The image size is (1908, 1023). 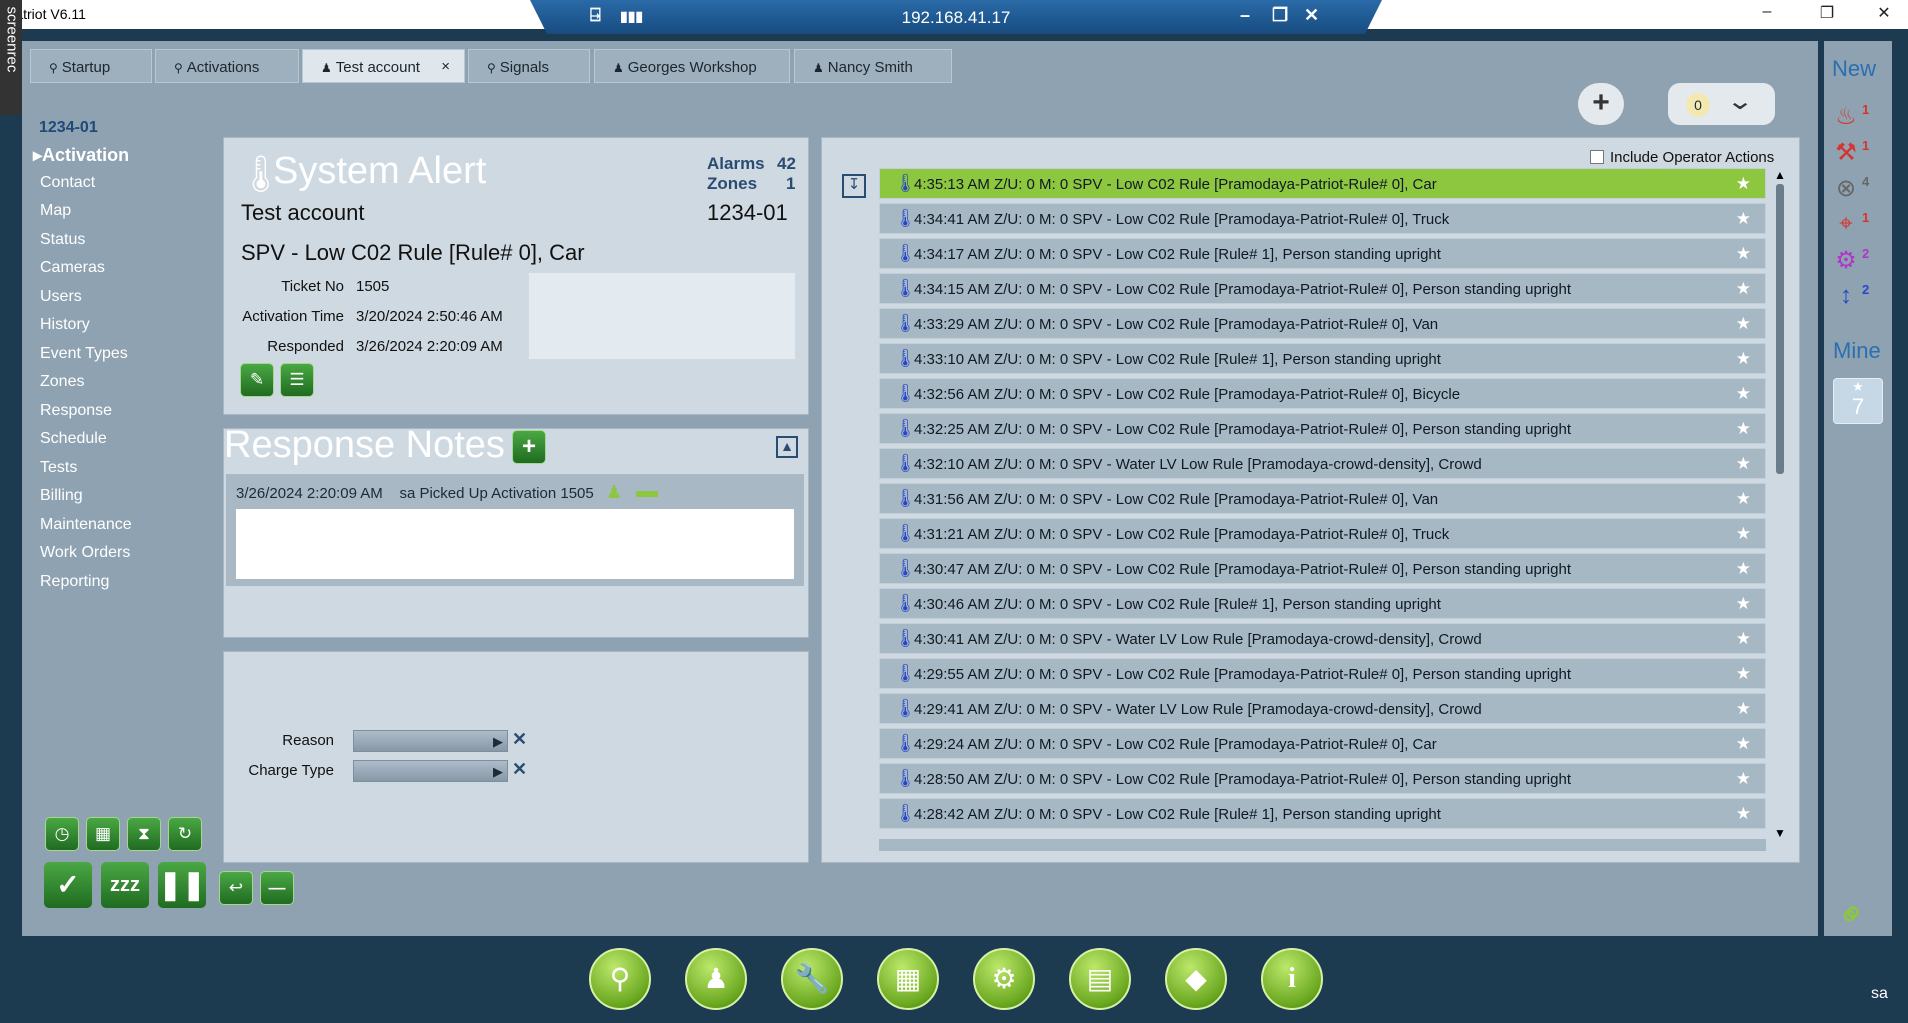 What do you see at coordinates (1846, 224) in the screenshot?
I see `signal-icon: ⌖` at bounding box center [1846, 224].